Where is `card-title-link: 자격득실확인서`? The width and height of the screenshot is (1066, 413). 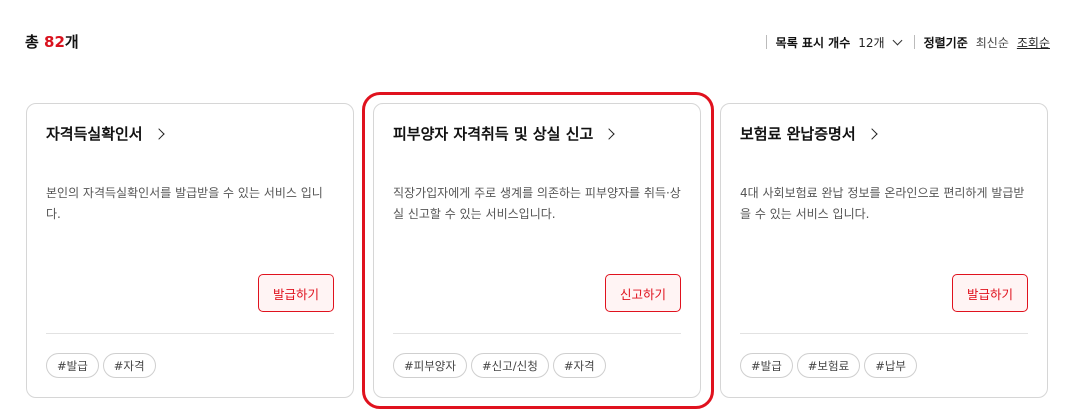 card-title-link: 자격득실확인서 is located at coordinates (105, 133).